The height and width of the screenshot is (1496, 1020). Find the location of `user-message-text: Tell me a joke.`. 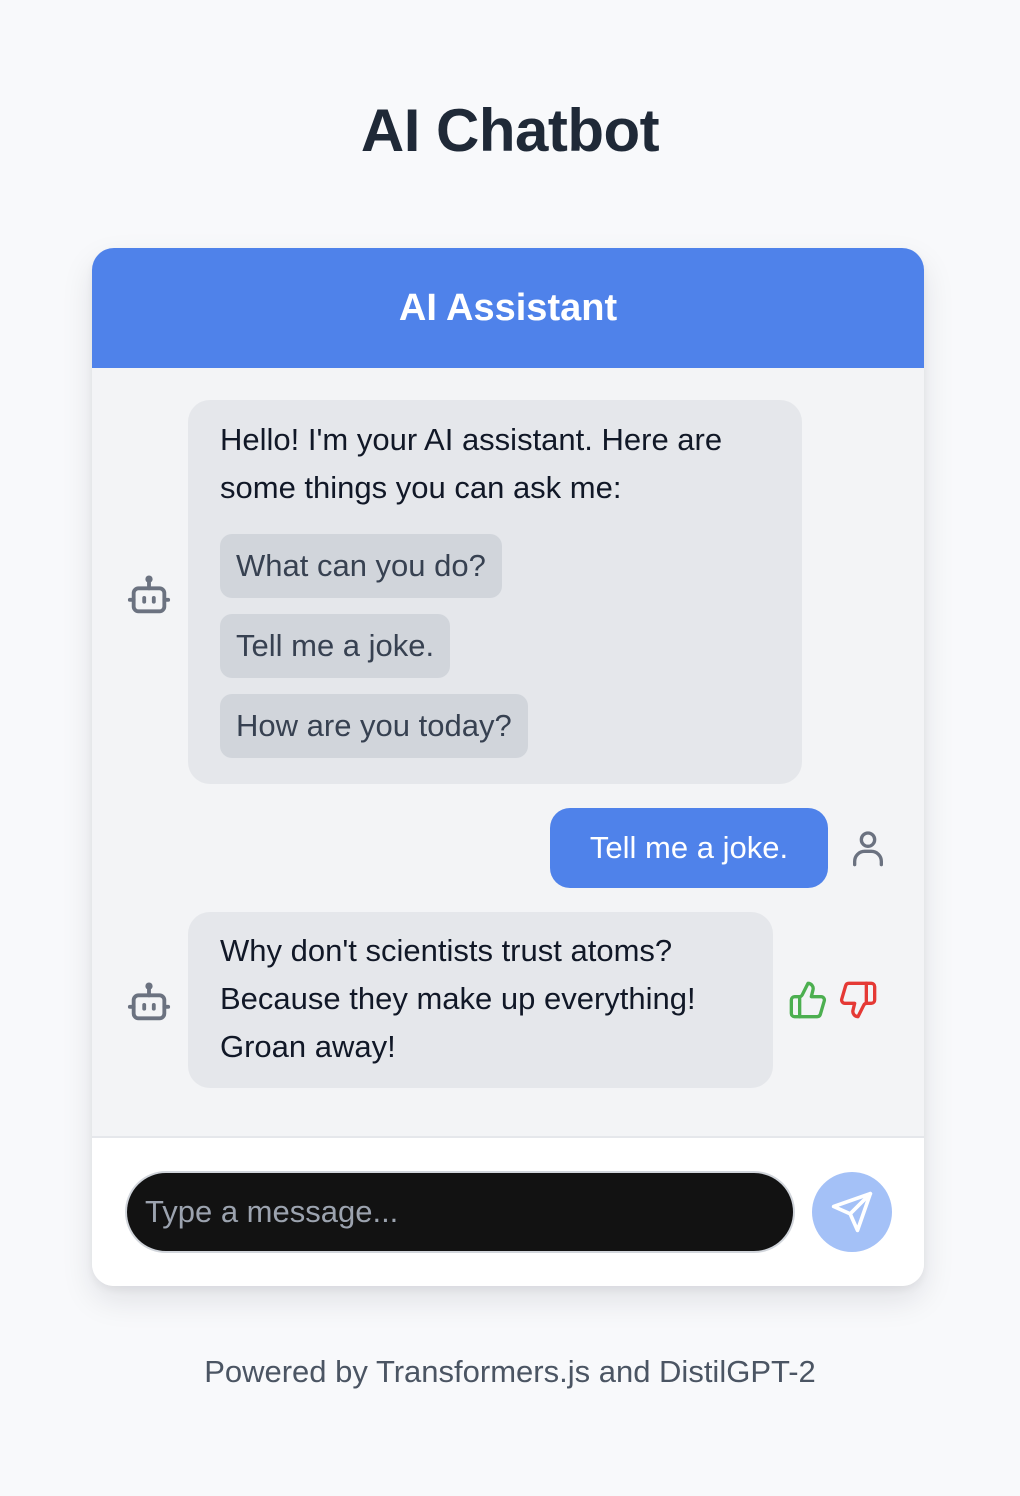

user-message-text: Tell me a joke. is located at coordinates (689, 847).